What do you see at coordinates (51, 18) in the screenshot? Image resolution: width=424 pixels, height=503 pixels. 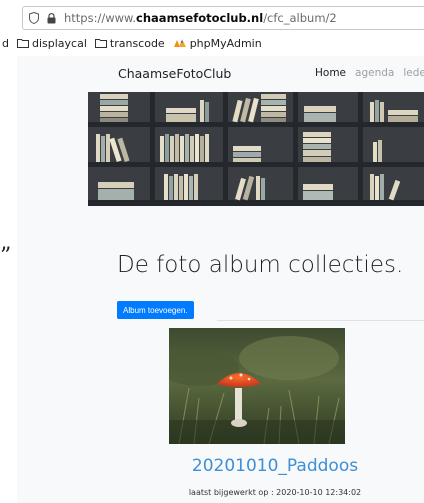 I see `lock-icon` at bounding box center [51, 18].